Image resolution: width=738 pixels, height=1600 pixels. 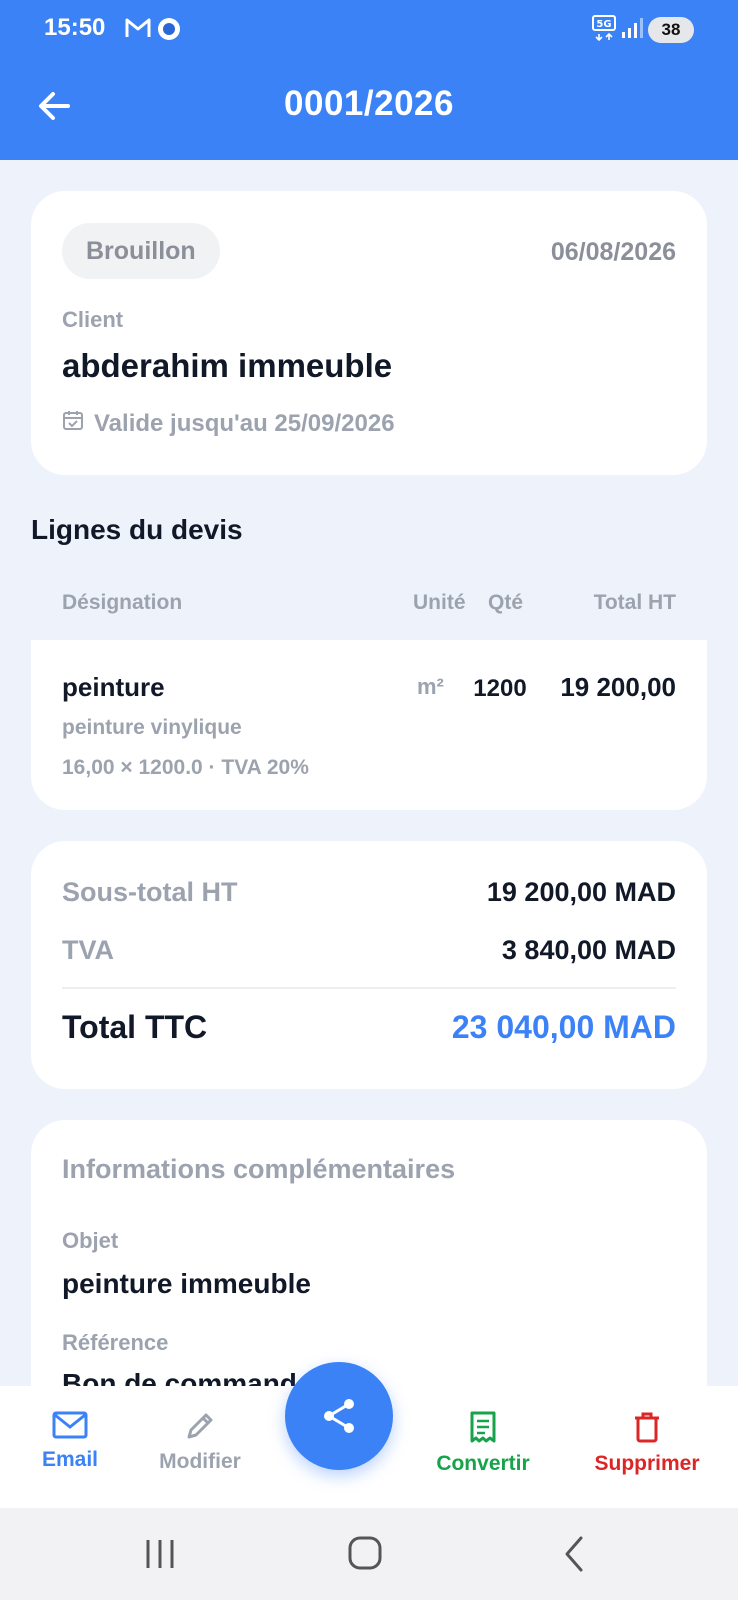 What do you see at coordinates (93, 319) in the screenshot?
I see `client-label: Client` at bounding box center [93, 319].